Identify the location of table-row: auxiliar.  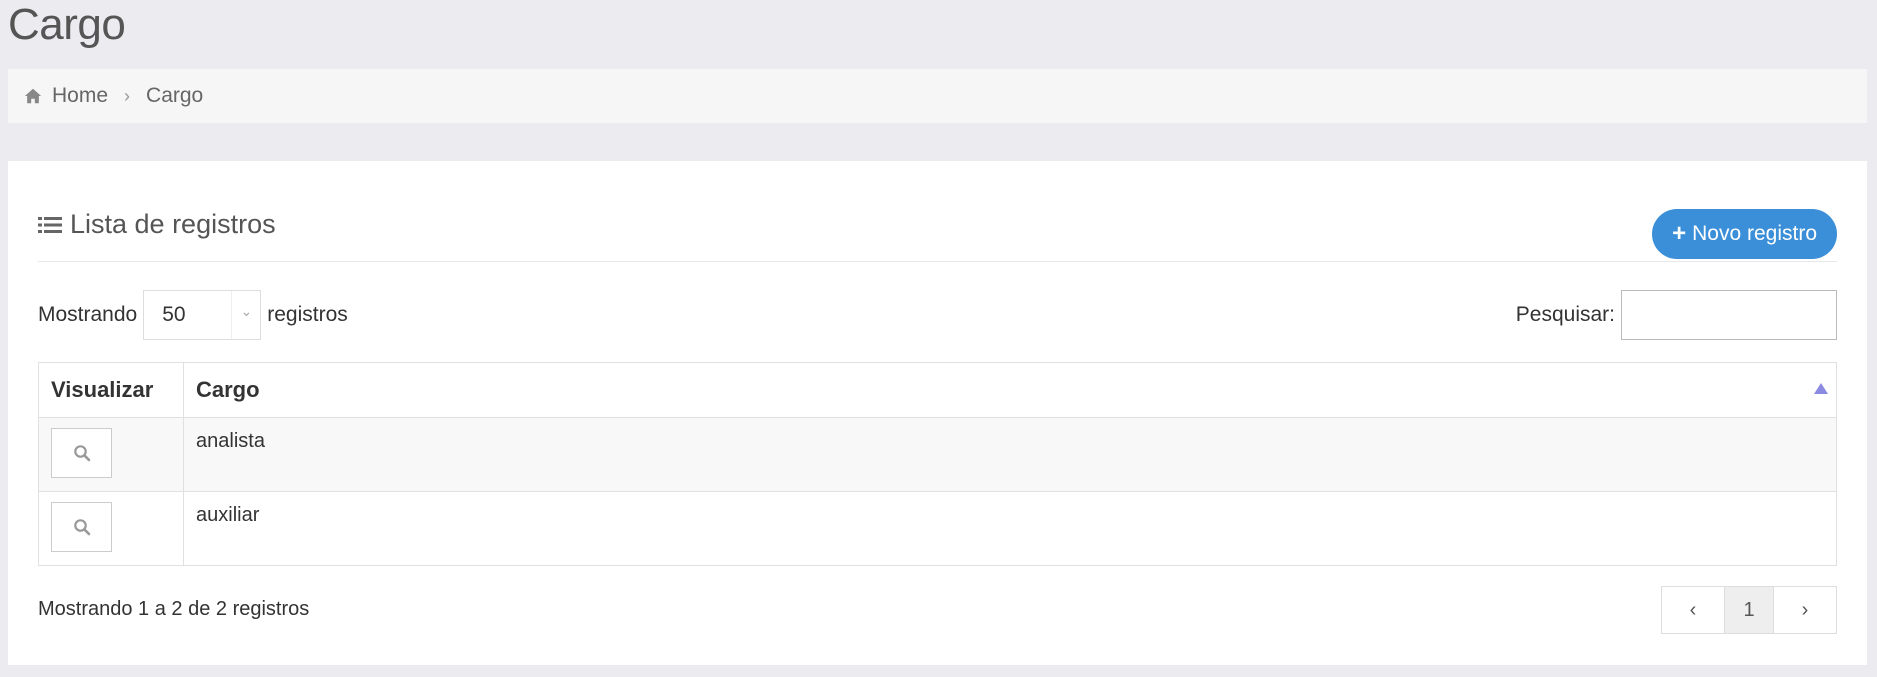
(937, 528).